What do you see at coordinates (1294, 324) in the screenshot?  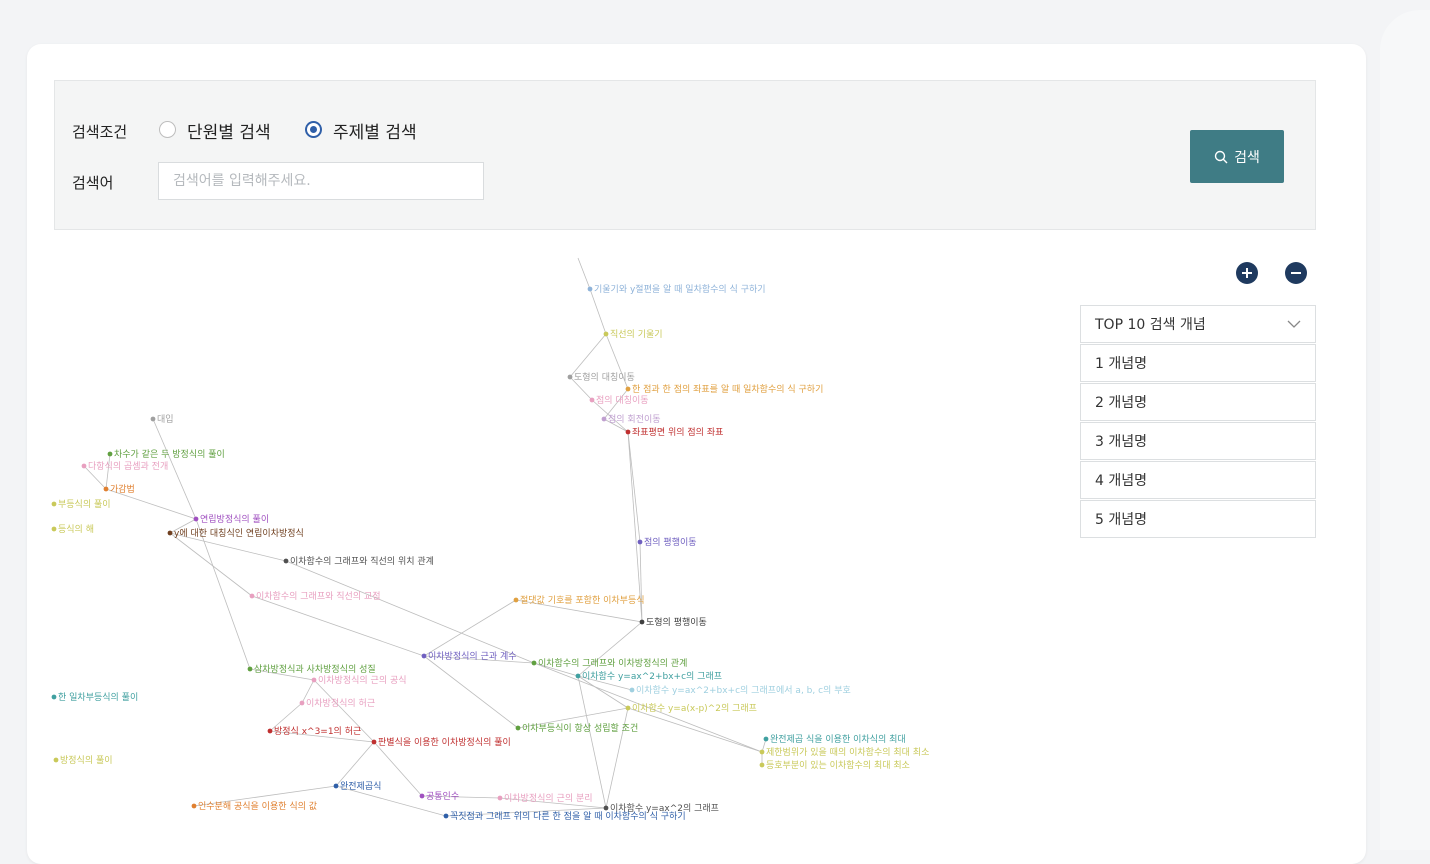 I see `chevron-down-icon` at bounding box center [1294, 324].